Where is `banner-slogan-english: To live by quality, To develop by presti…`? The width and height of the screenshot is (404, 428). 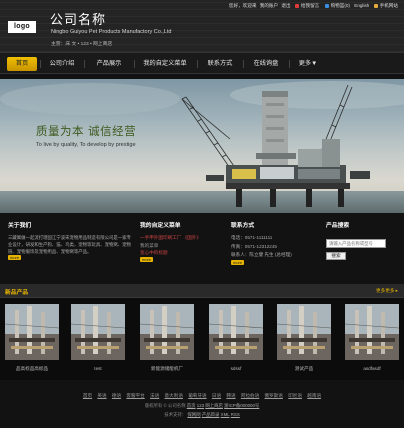
banner-slogan-english: To live by quality, To develop by presti… is located at coordinates (86, 145).